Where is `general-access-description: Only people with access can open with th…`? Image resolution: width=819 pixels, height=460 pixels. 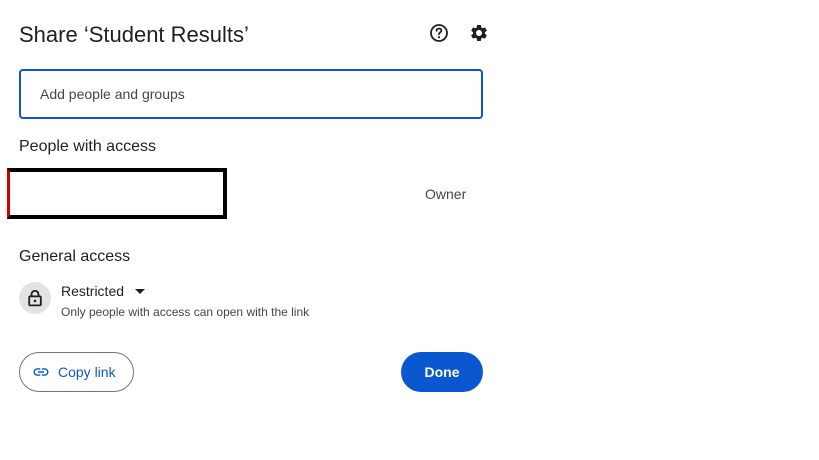 general-access-description: Only people with access can open with th… is located at coordinates (185, 312).